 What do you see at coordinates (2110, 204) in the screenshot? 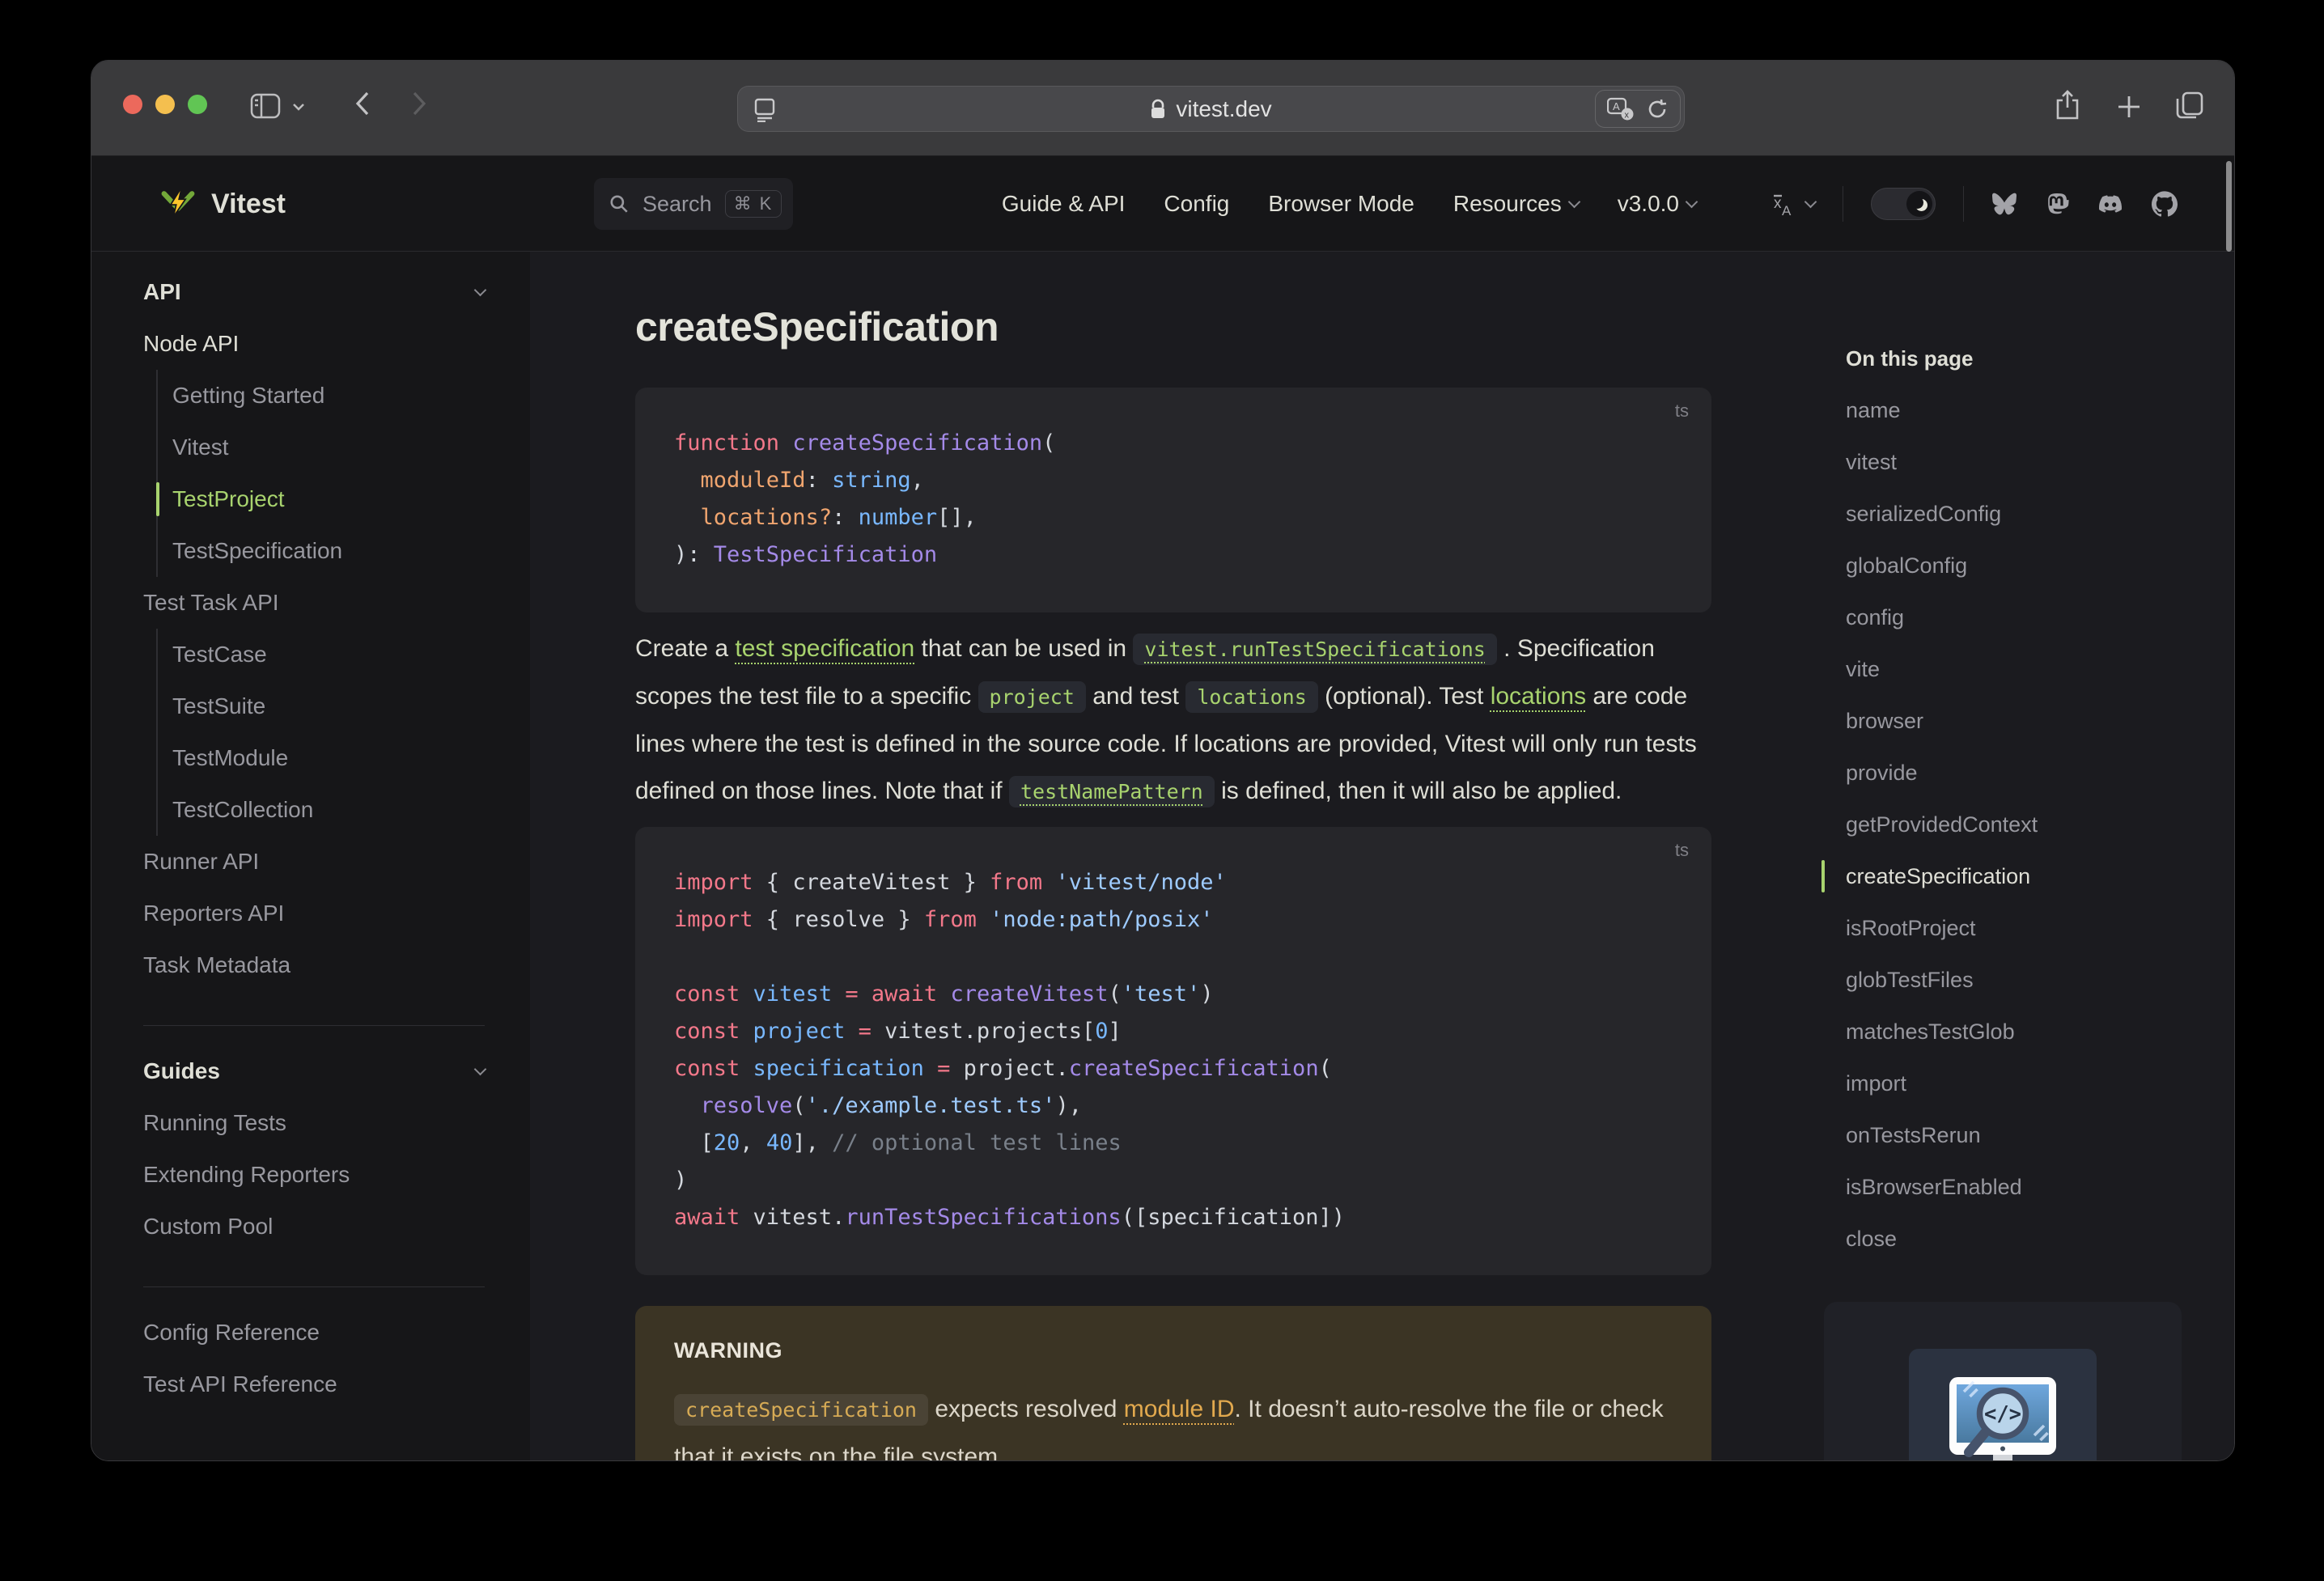
I see `discord-icon` at bounding box center [2110, 204].